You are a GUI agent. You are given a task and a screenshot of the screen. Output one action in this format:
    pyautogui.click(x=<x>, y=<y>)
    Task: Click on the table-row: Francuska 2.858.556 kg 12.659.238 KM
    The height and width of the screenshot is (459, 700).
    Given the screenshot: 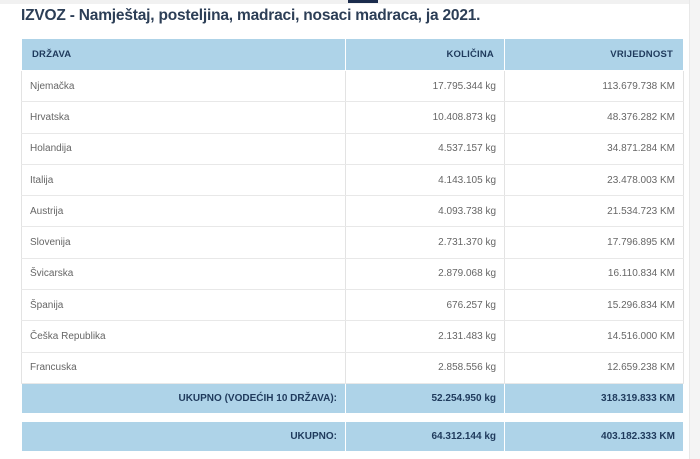 What is the action you would take?
    pyautogui.click(x=352, y=368)
    